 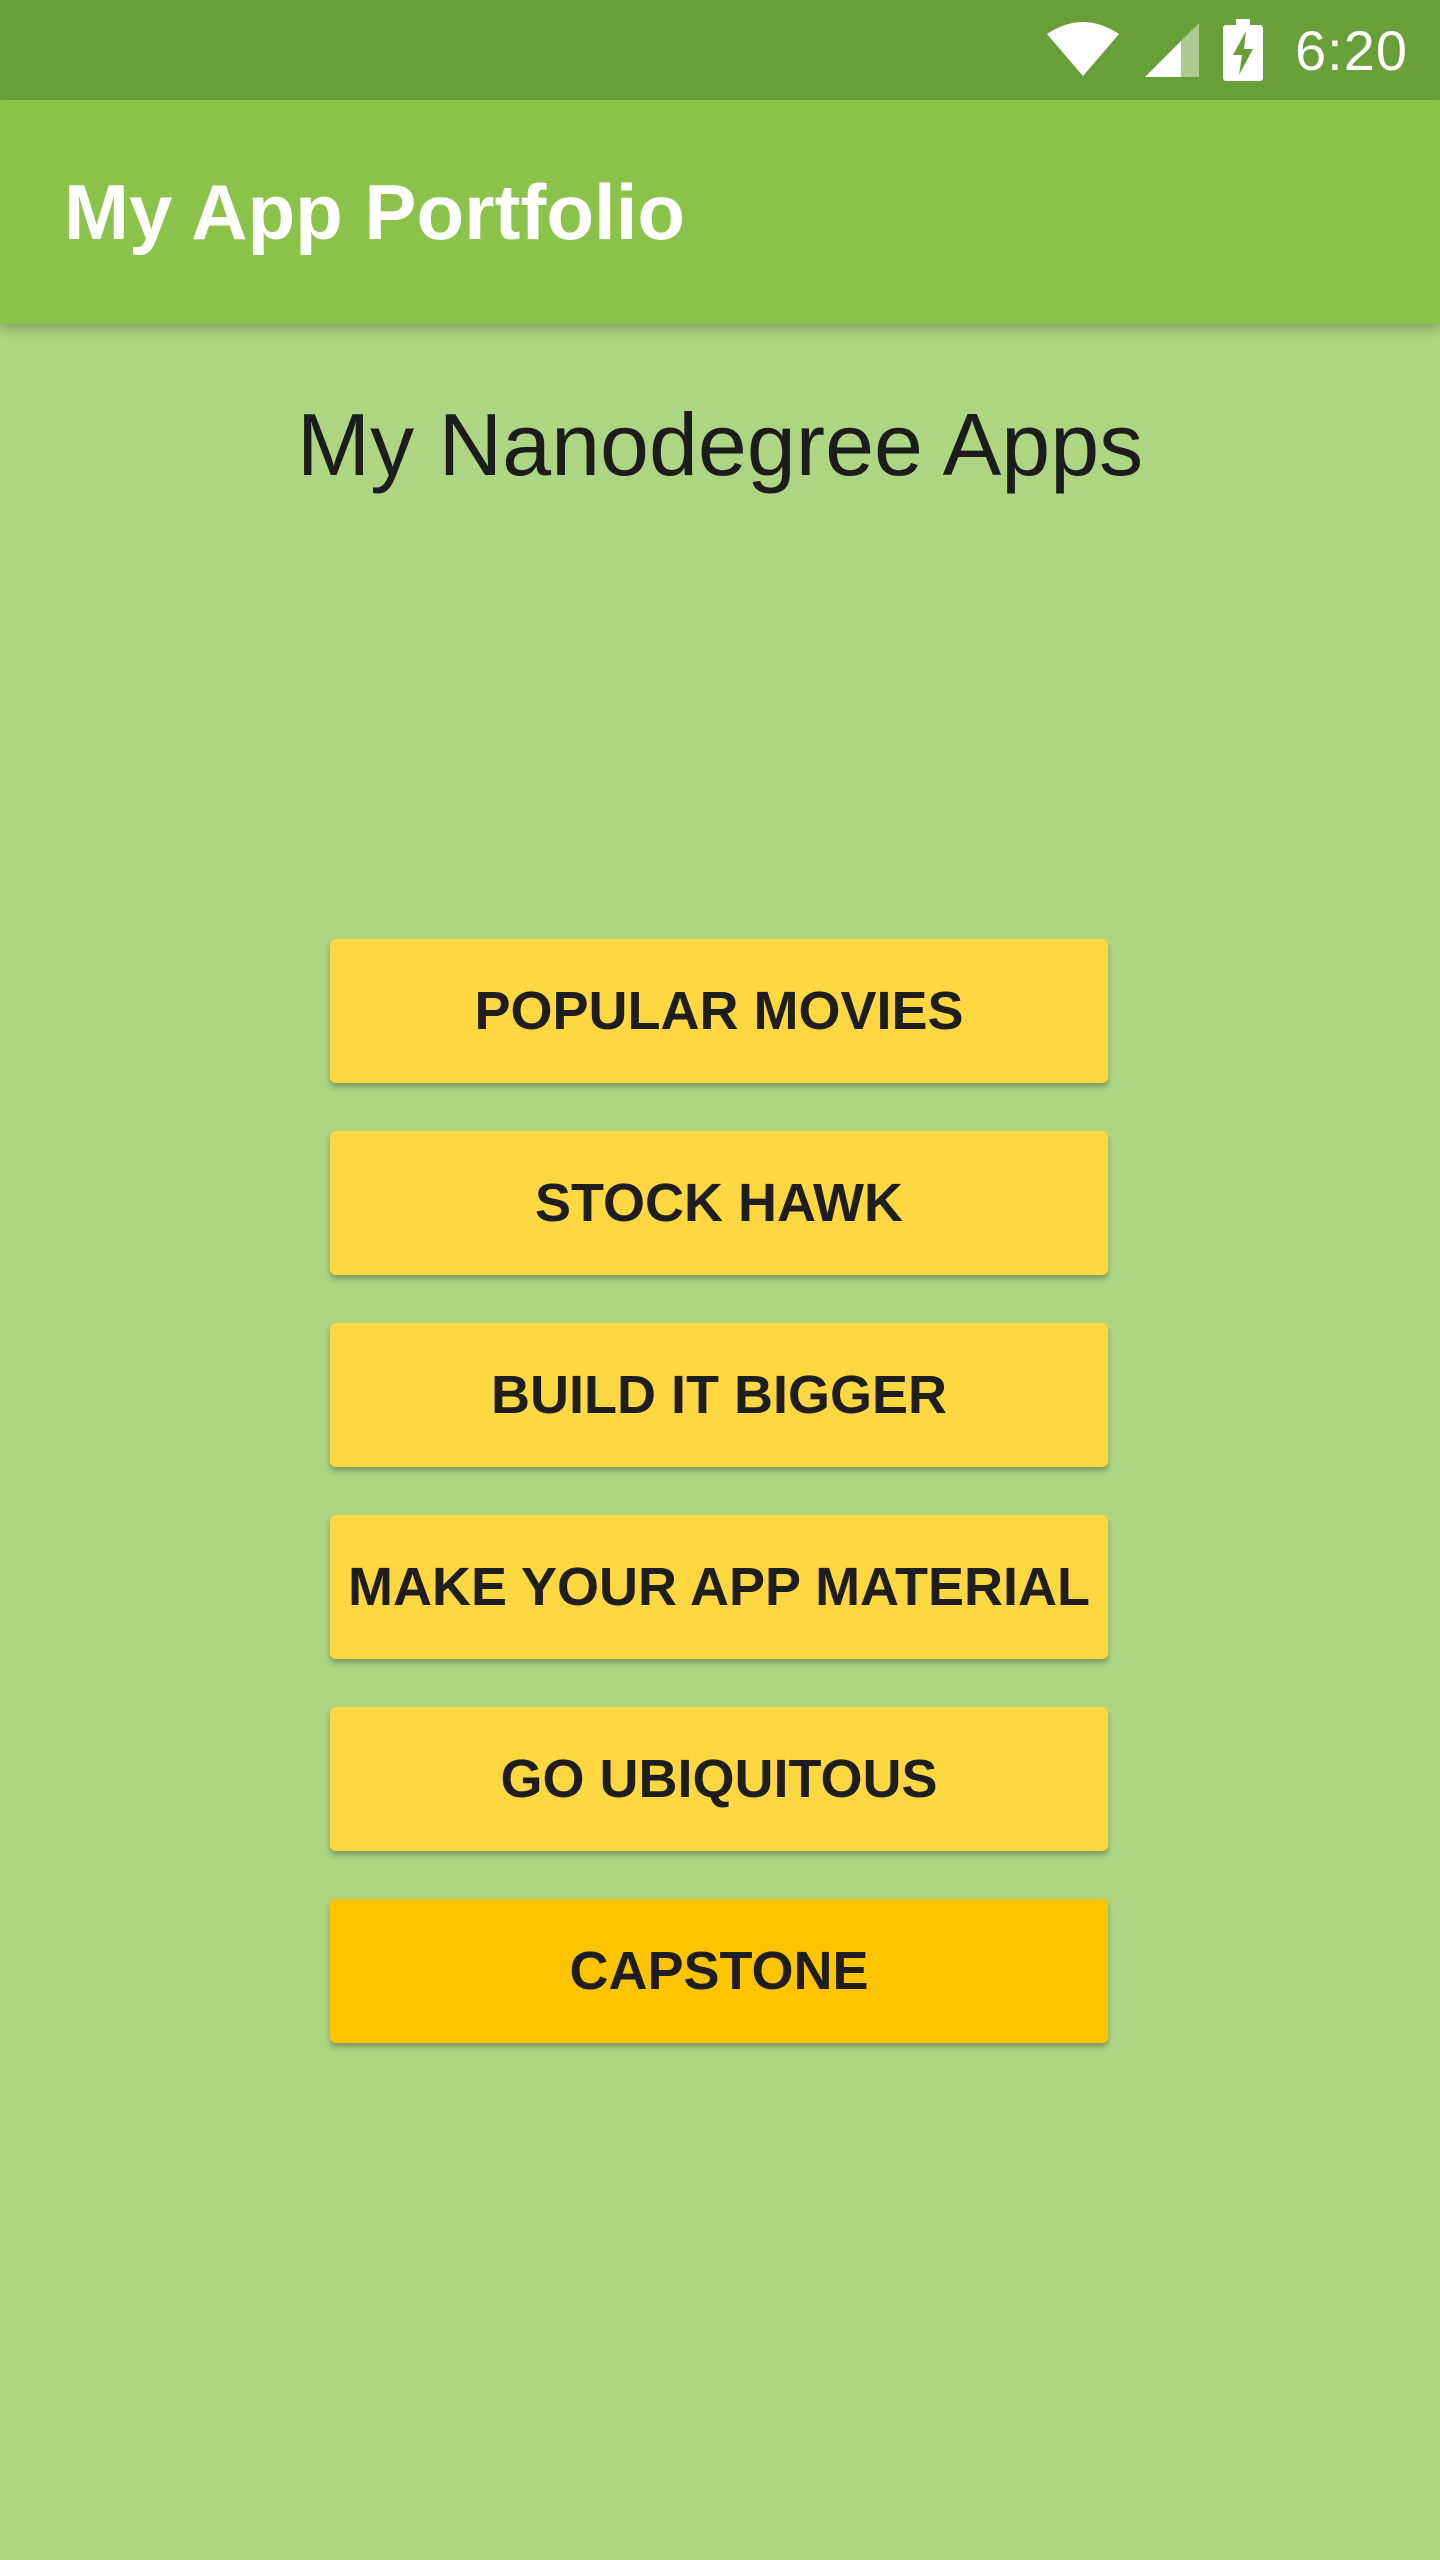 I want to click on status-time: 6:20, so click(x=1351, y=50).